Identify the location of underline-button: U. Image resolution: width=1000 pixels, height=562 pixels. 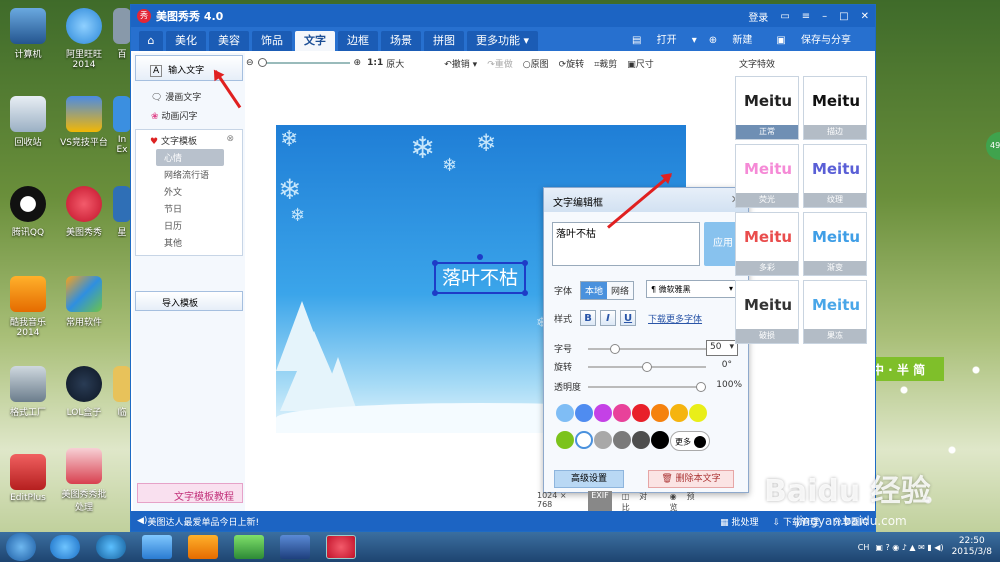
(628, 318).